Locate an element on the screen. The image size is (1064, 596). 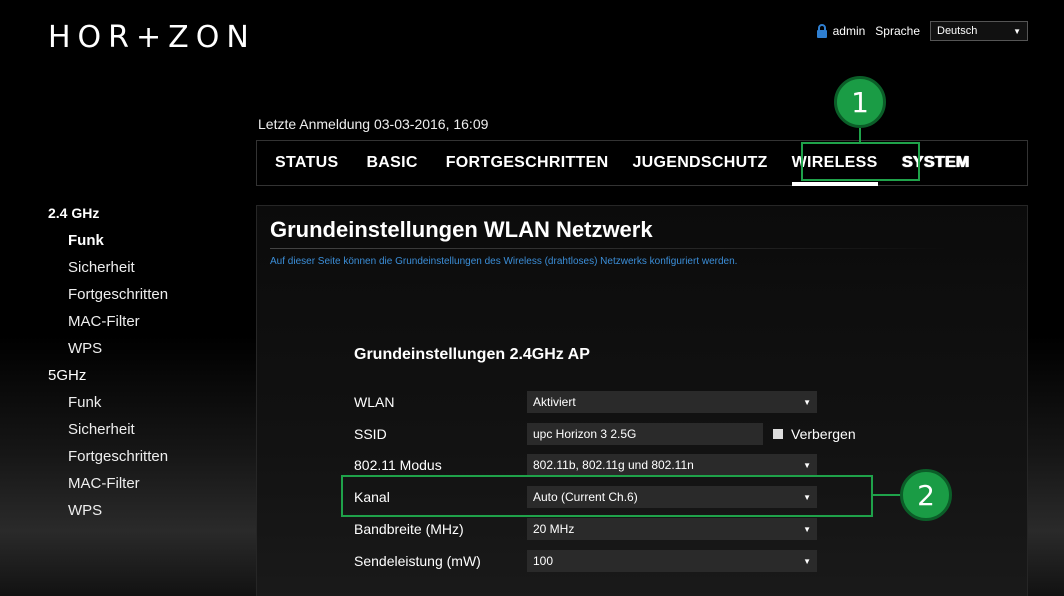
mode-value: 802.11b, 802.11g und 802.11n is located at coordinates (613, 465).